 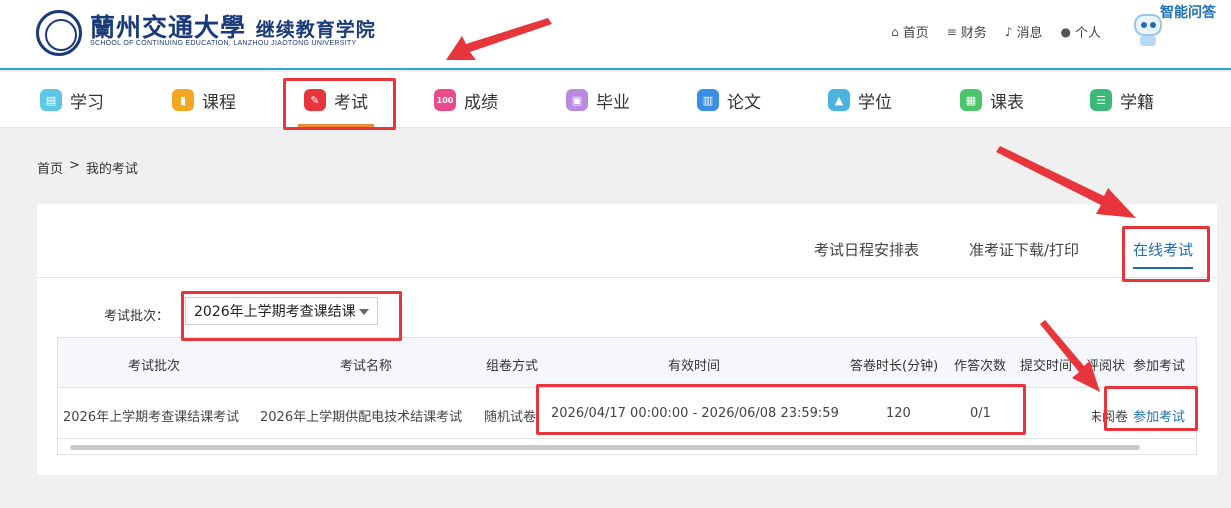 What do you see at coordinates (111, 169) in the screenshot?
I see `breadcrumb-current: 我的考试` at bounding box center [111, 169].